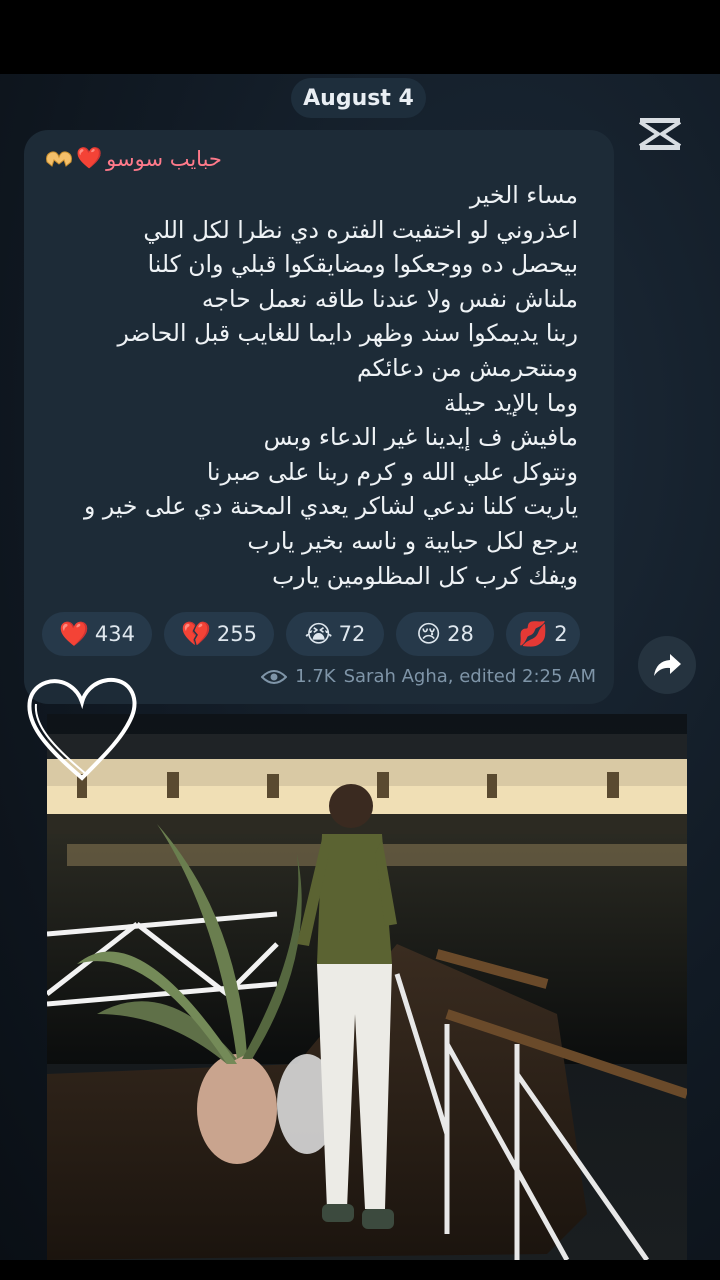  I want to click on view-count: 1.7K, so click(315, 676).